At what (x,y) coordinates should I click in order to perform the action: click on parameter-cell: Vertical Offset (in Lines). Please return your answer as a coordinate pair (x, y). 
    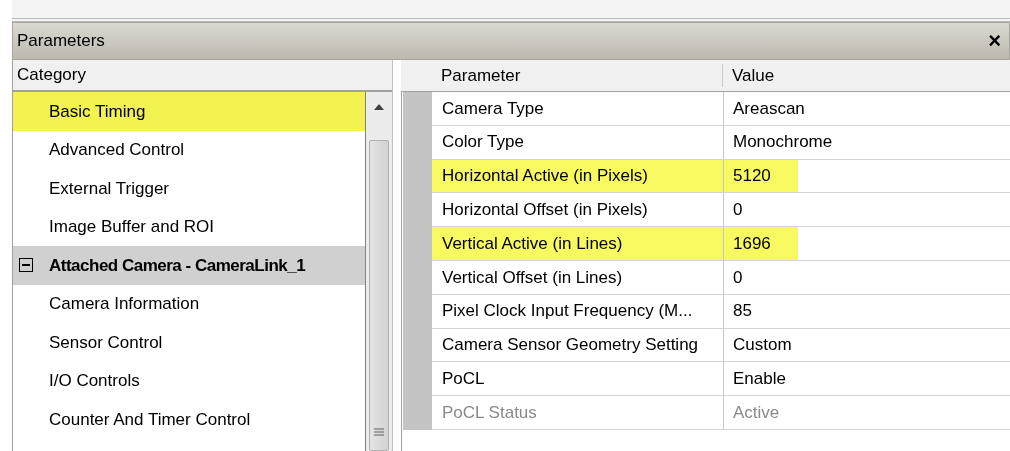
    Looking at the image, I should click on (578, 277).